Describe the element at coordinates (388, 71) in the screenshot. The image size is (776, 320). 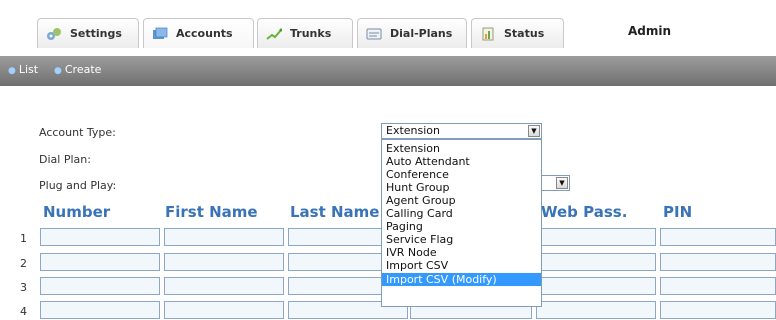
I see `sub-nav-bar: ● List ● Create` at that location.